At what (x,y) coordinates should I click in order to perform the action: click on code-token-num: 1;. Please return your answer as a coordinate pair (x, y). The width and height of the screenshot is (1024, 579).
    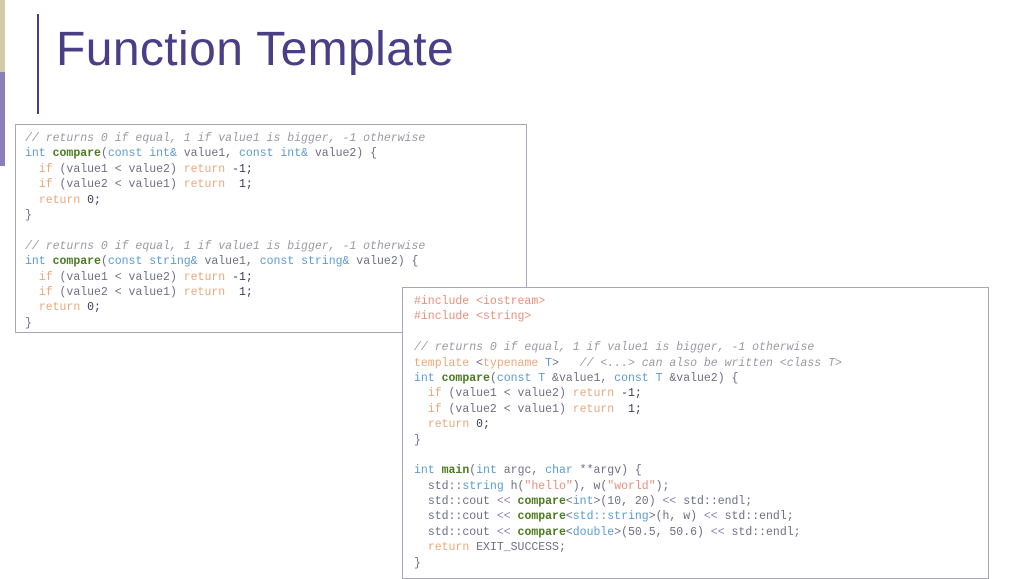
    Looking at the image, I should click on (239, 185).